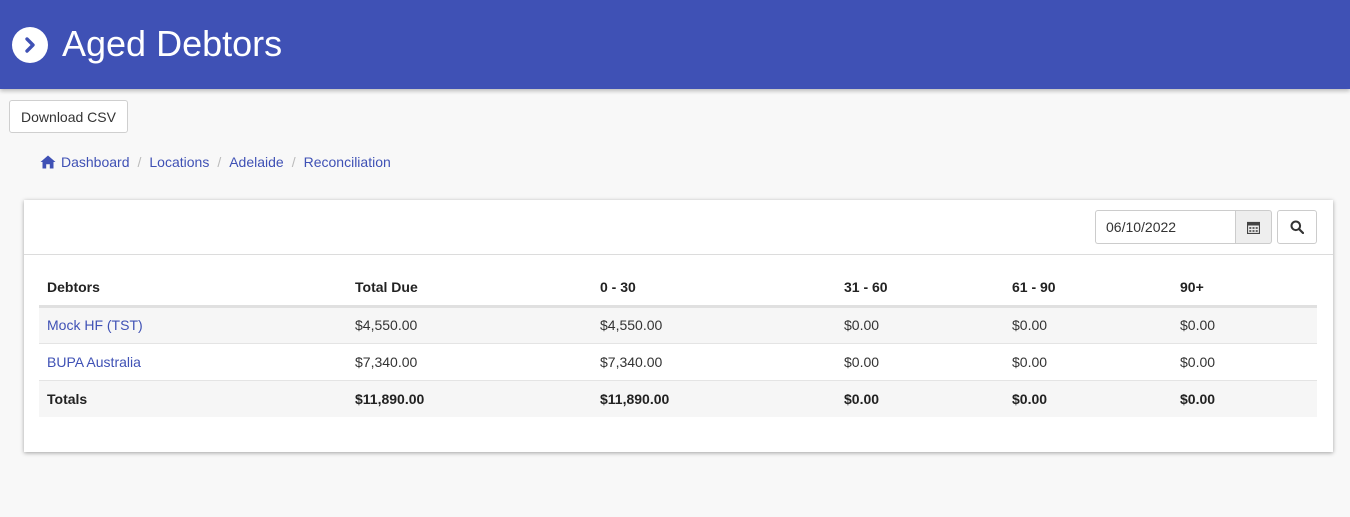  What do you see at coordinates (94, 362) in the screenshot?
I see `debtor-link: BUPA Australia` at bounding box center [94, 362].